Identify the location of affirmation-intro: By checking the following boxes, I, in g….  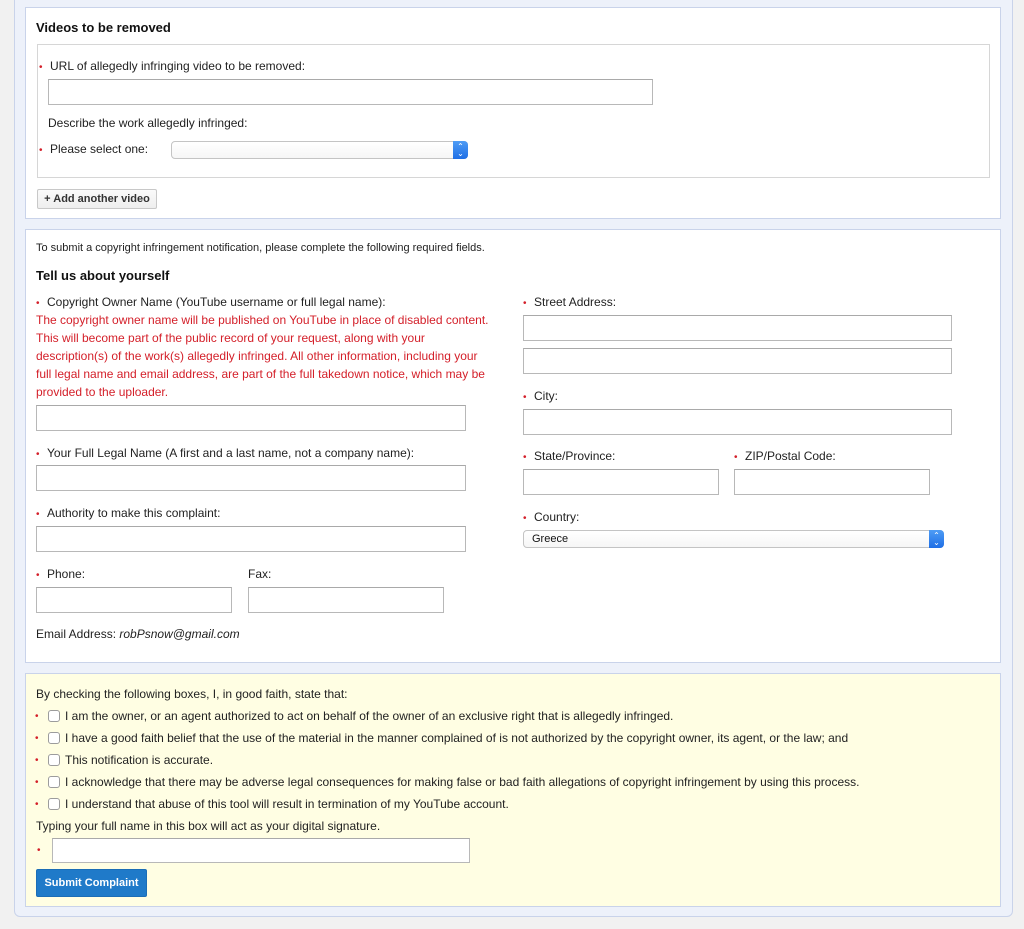
(192, 694).